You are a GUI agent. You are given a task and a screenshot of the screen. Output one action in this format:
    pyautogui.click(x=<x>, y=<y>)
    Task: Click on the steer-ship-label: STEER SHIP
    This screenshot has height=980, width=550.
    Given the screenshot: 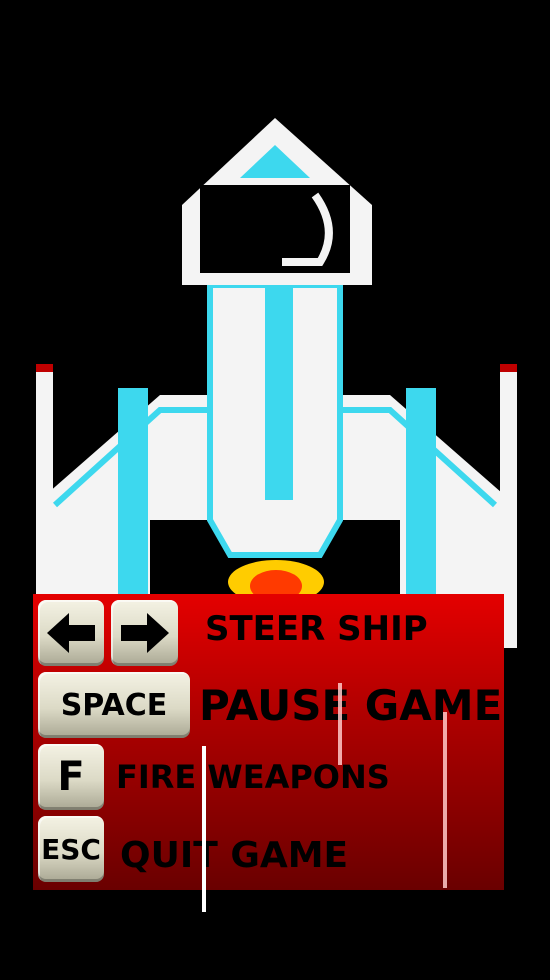 What is the action you would take?
    pyautogui.click(x=316, y=629)
    